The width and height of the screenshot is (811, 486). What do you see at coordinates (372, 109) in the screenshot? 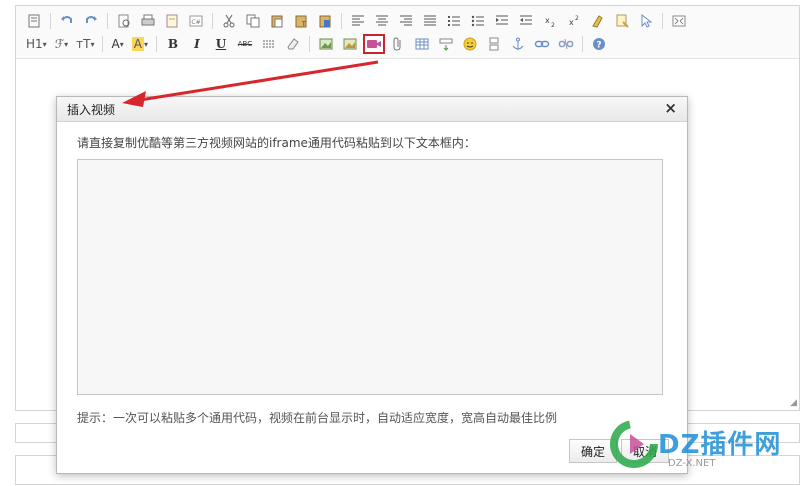
I see `dialog-header: 插入视频 ×` at bounding box center [372, 109].